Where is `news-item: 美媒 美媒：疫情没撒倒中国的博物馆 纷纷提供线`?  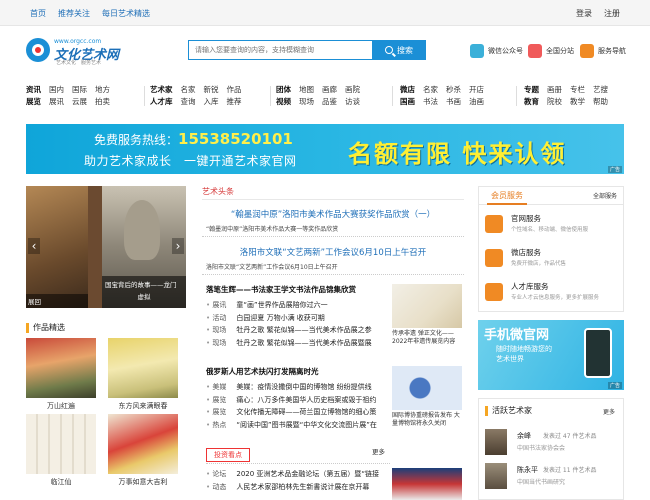 news-item: 美媒 美媒：疫情没撒倒中国的博物馆 纷纷提供线 is located at coordinates (296, 387).